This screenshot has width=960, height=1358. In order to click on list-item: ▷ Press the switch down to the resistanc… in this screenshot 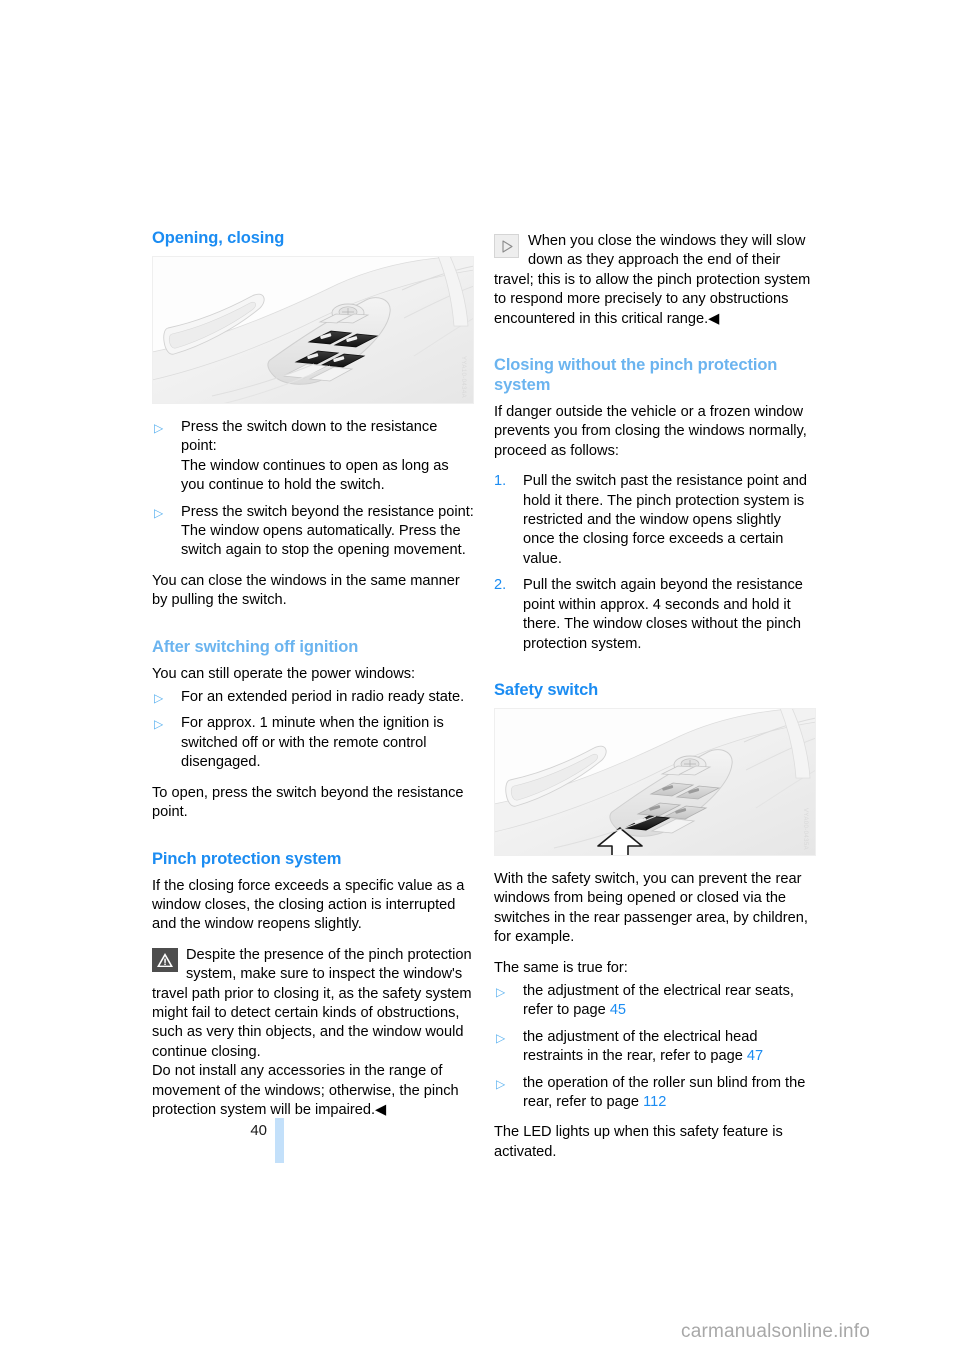, I will do `click(313, 457)`.